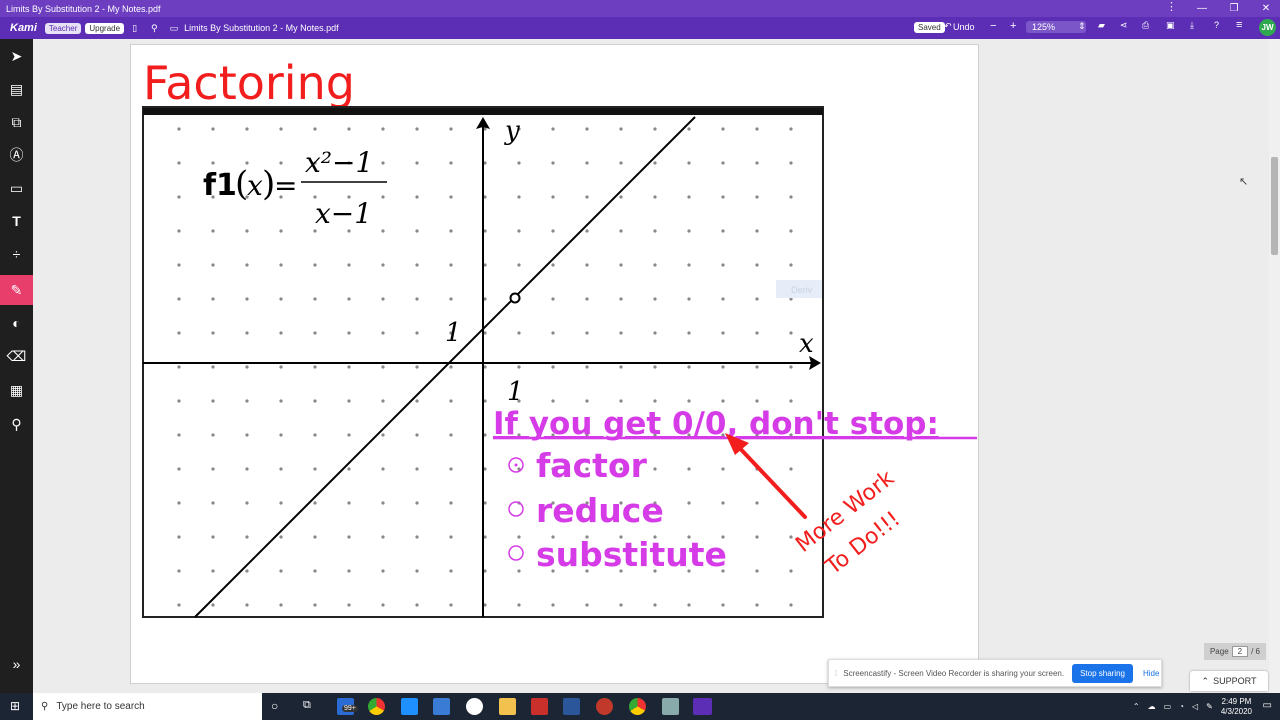  What do you see at coordinates (274, 706) in the screenshot?
I see `cortana-icon: ○` at bounding box center [274, 706].